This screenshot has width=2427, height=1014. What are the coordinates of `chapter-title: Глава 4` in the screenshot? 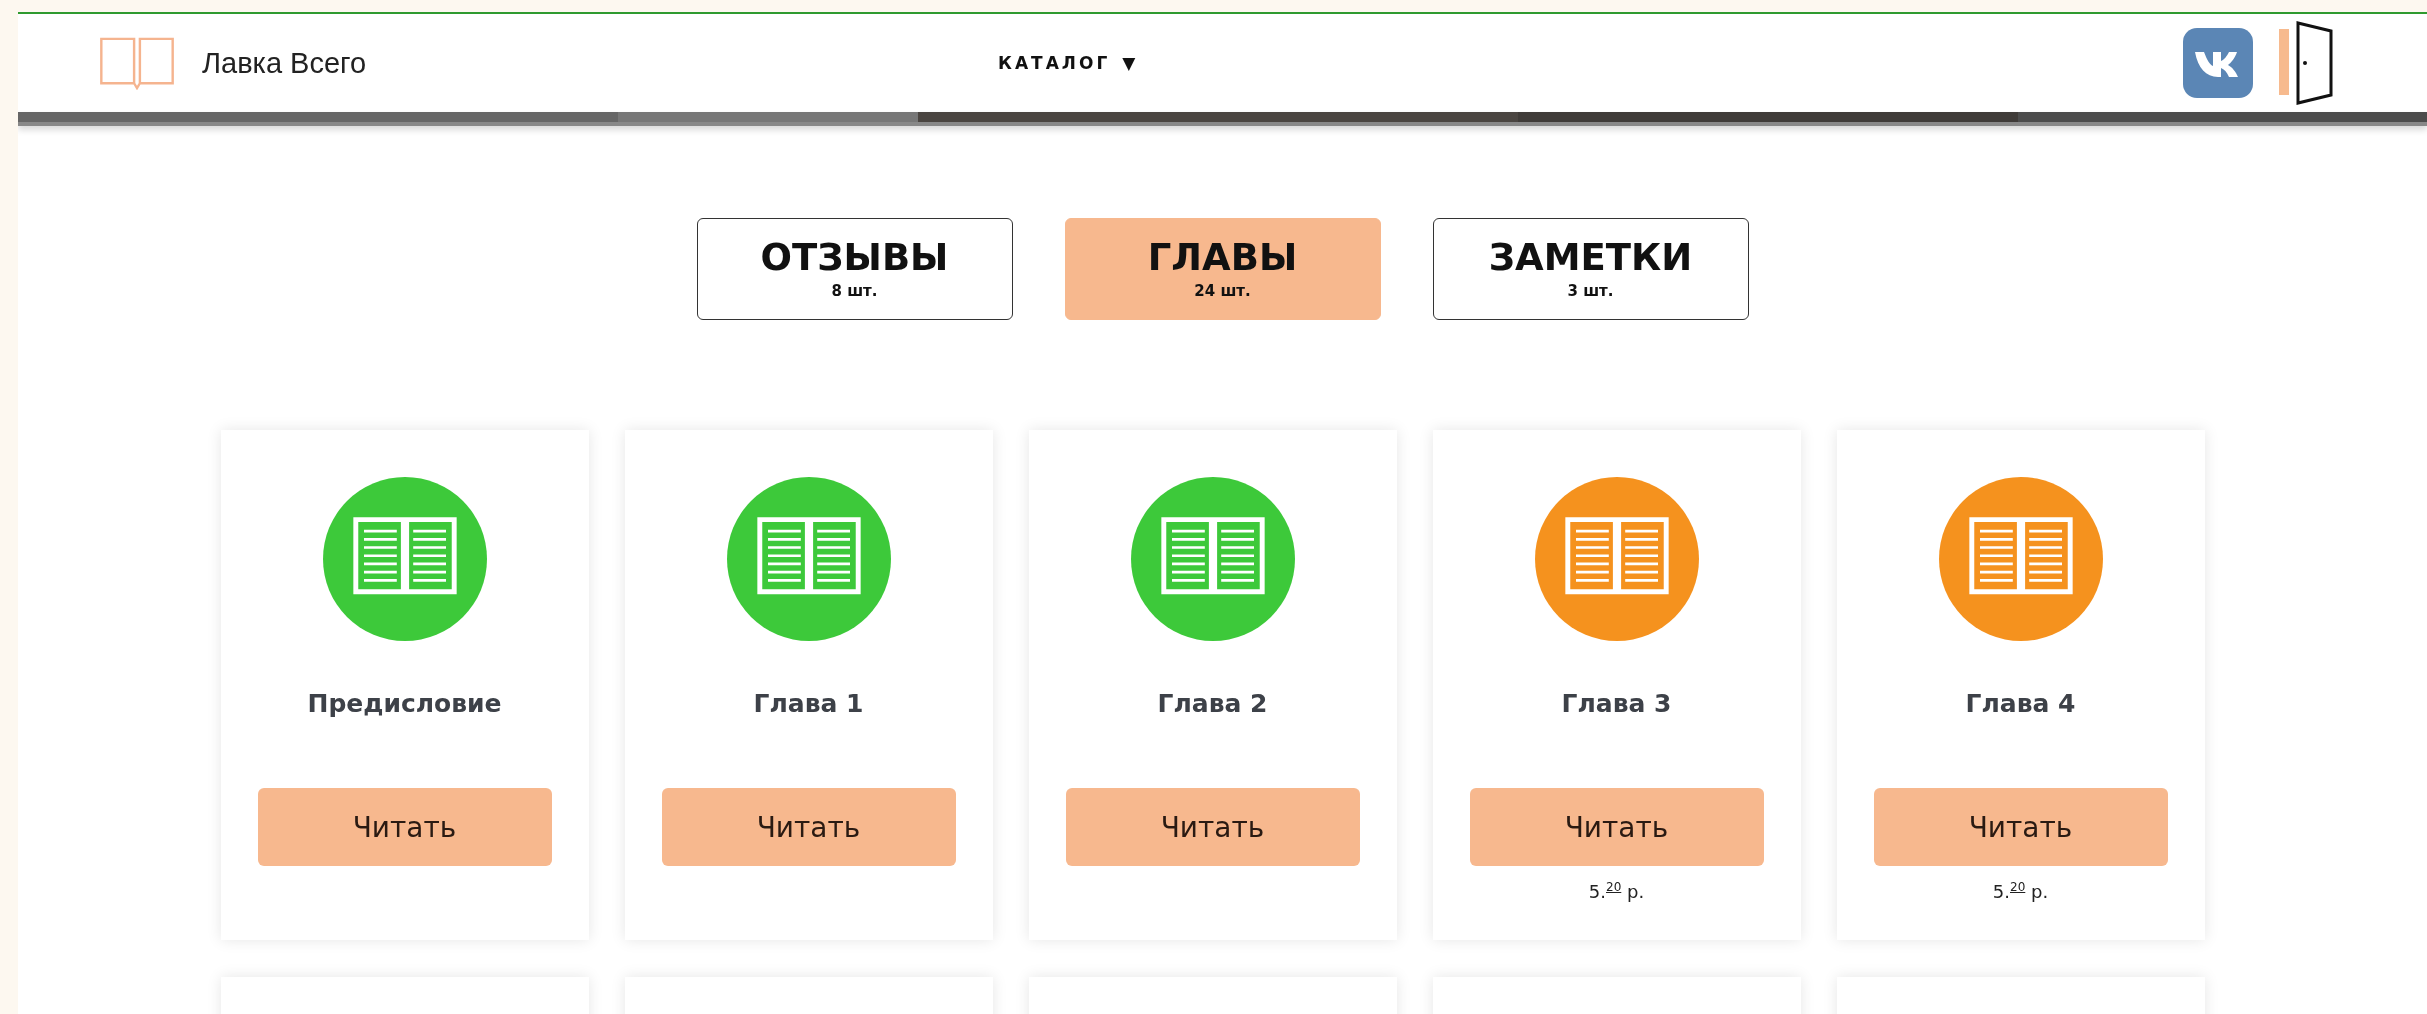 It's located at (2020, 703).